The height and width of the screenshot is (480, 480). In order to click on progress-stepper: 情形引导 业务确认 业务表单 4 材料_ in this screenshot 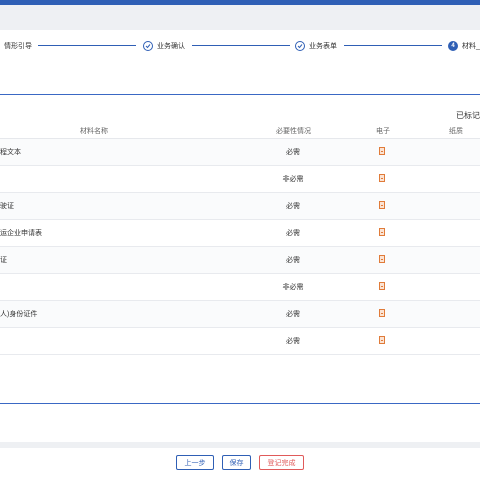, I will do `click(240, 46)`.